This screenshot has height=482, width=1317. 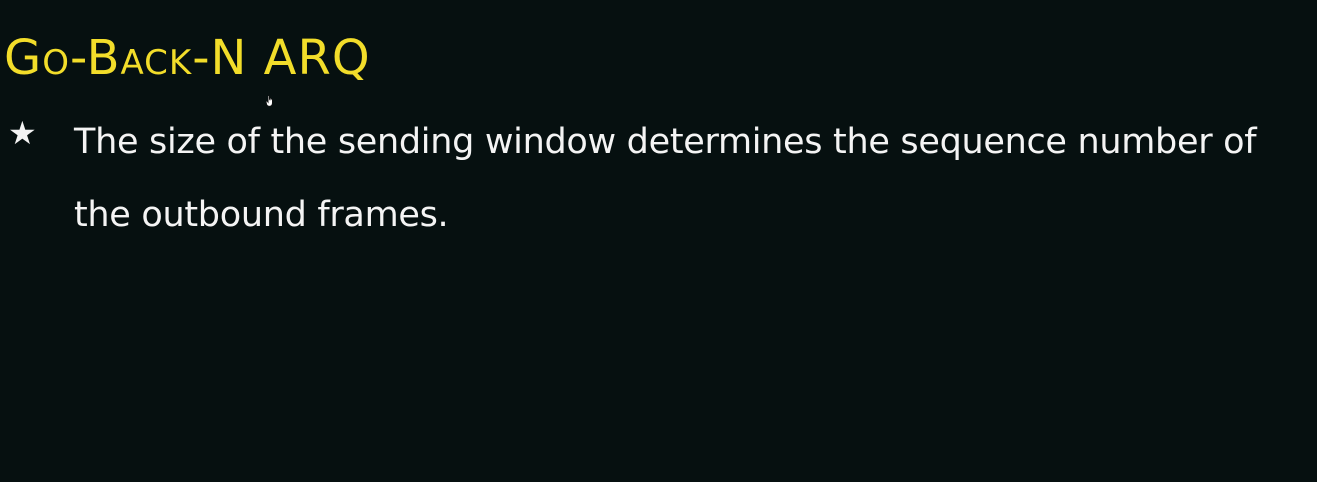 I want to click on hand-cursor-icon, so click(x=269, y=101).